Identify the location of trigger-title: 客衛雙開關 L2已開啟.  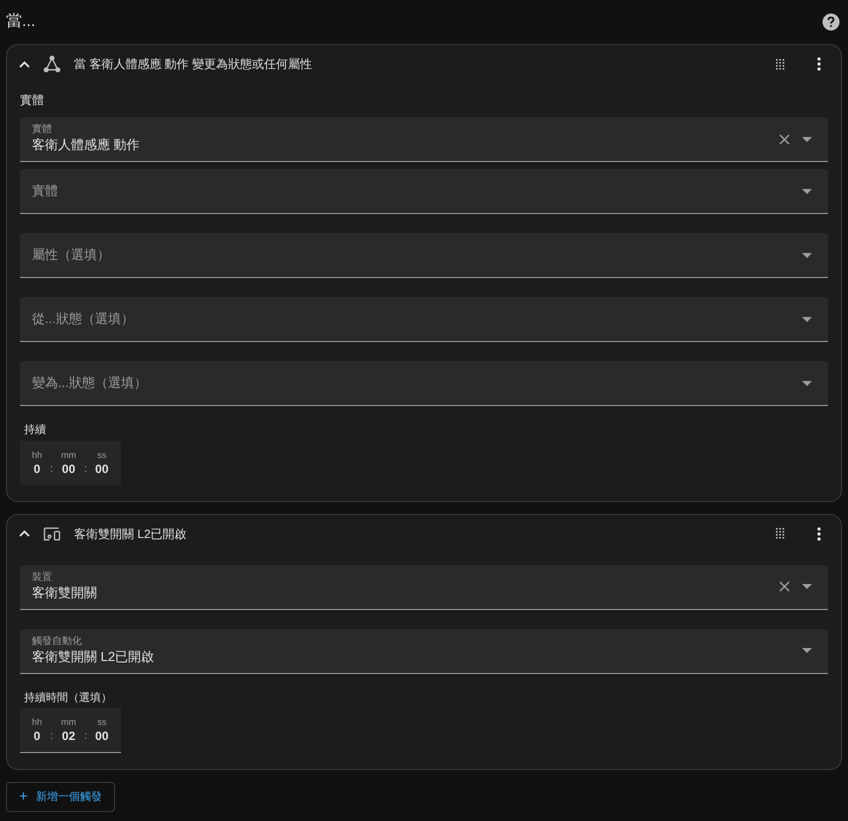
(131, 534).